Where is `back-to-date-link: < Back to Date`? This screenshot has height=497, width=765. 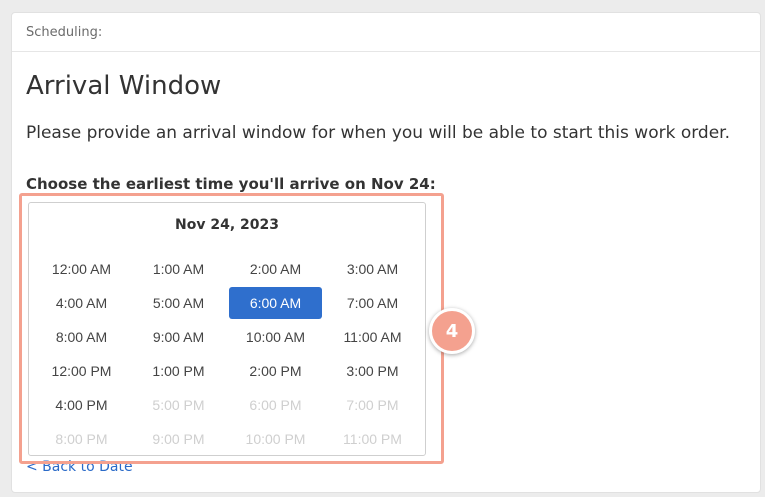
back-to-date-link: < Back to Date is located at coordinates (79, 467).